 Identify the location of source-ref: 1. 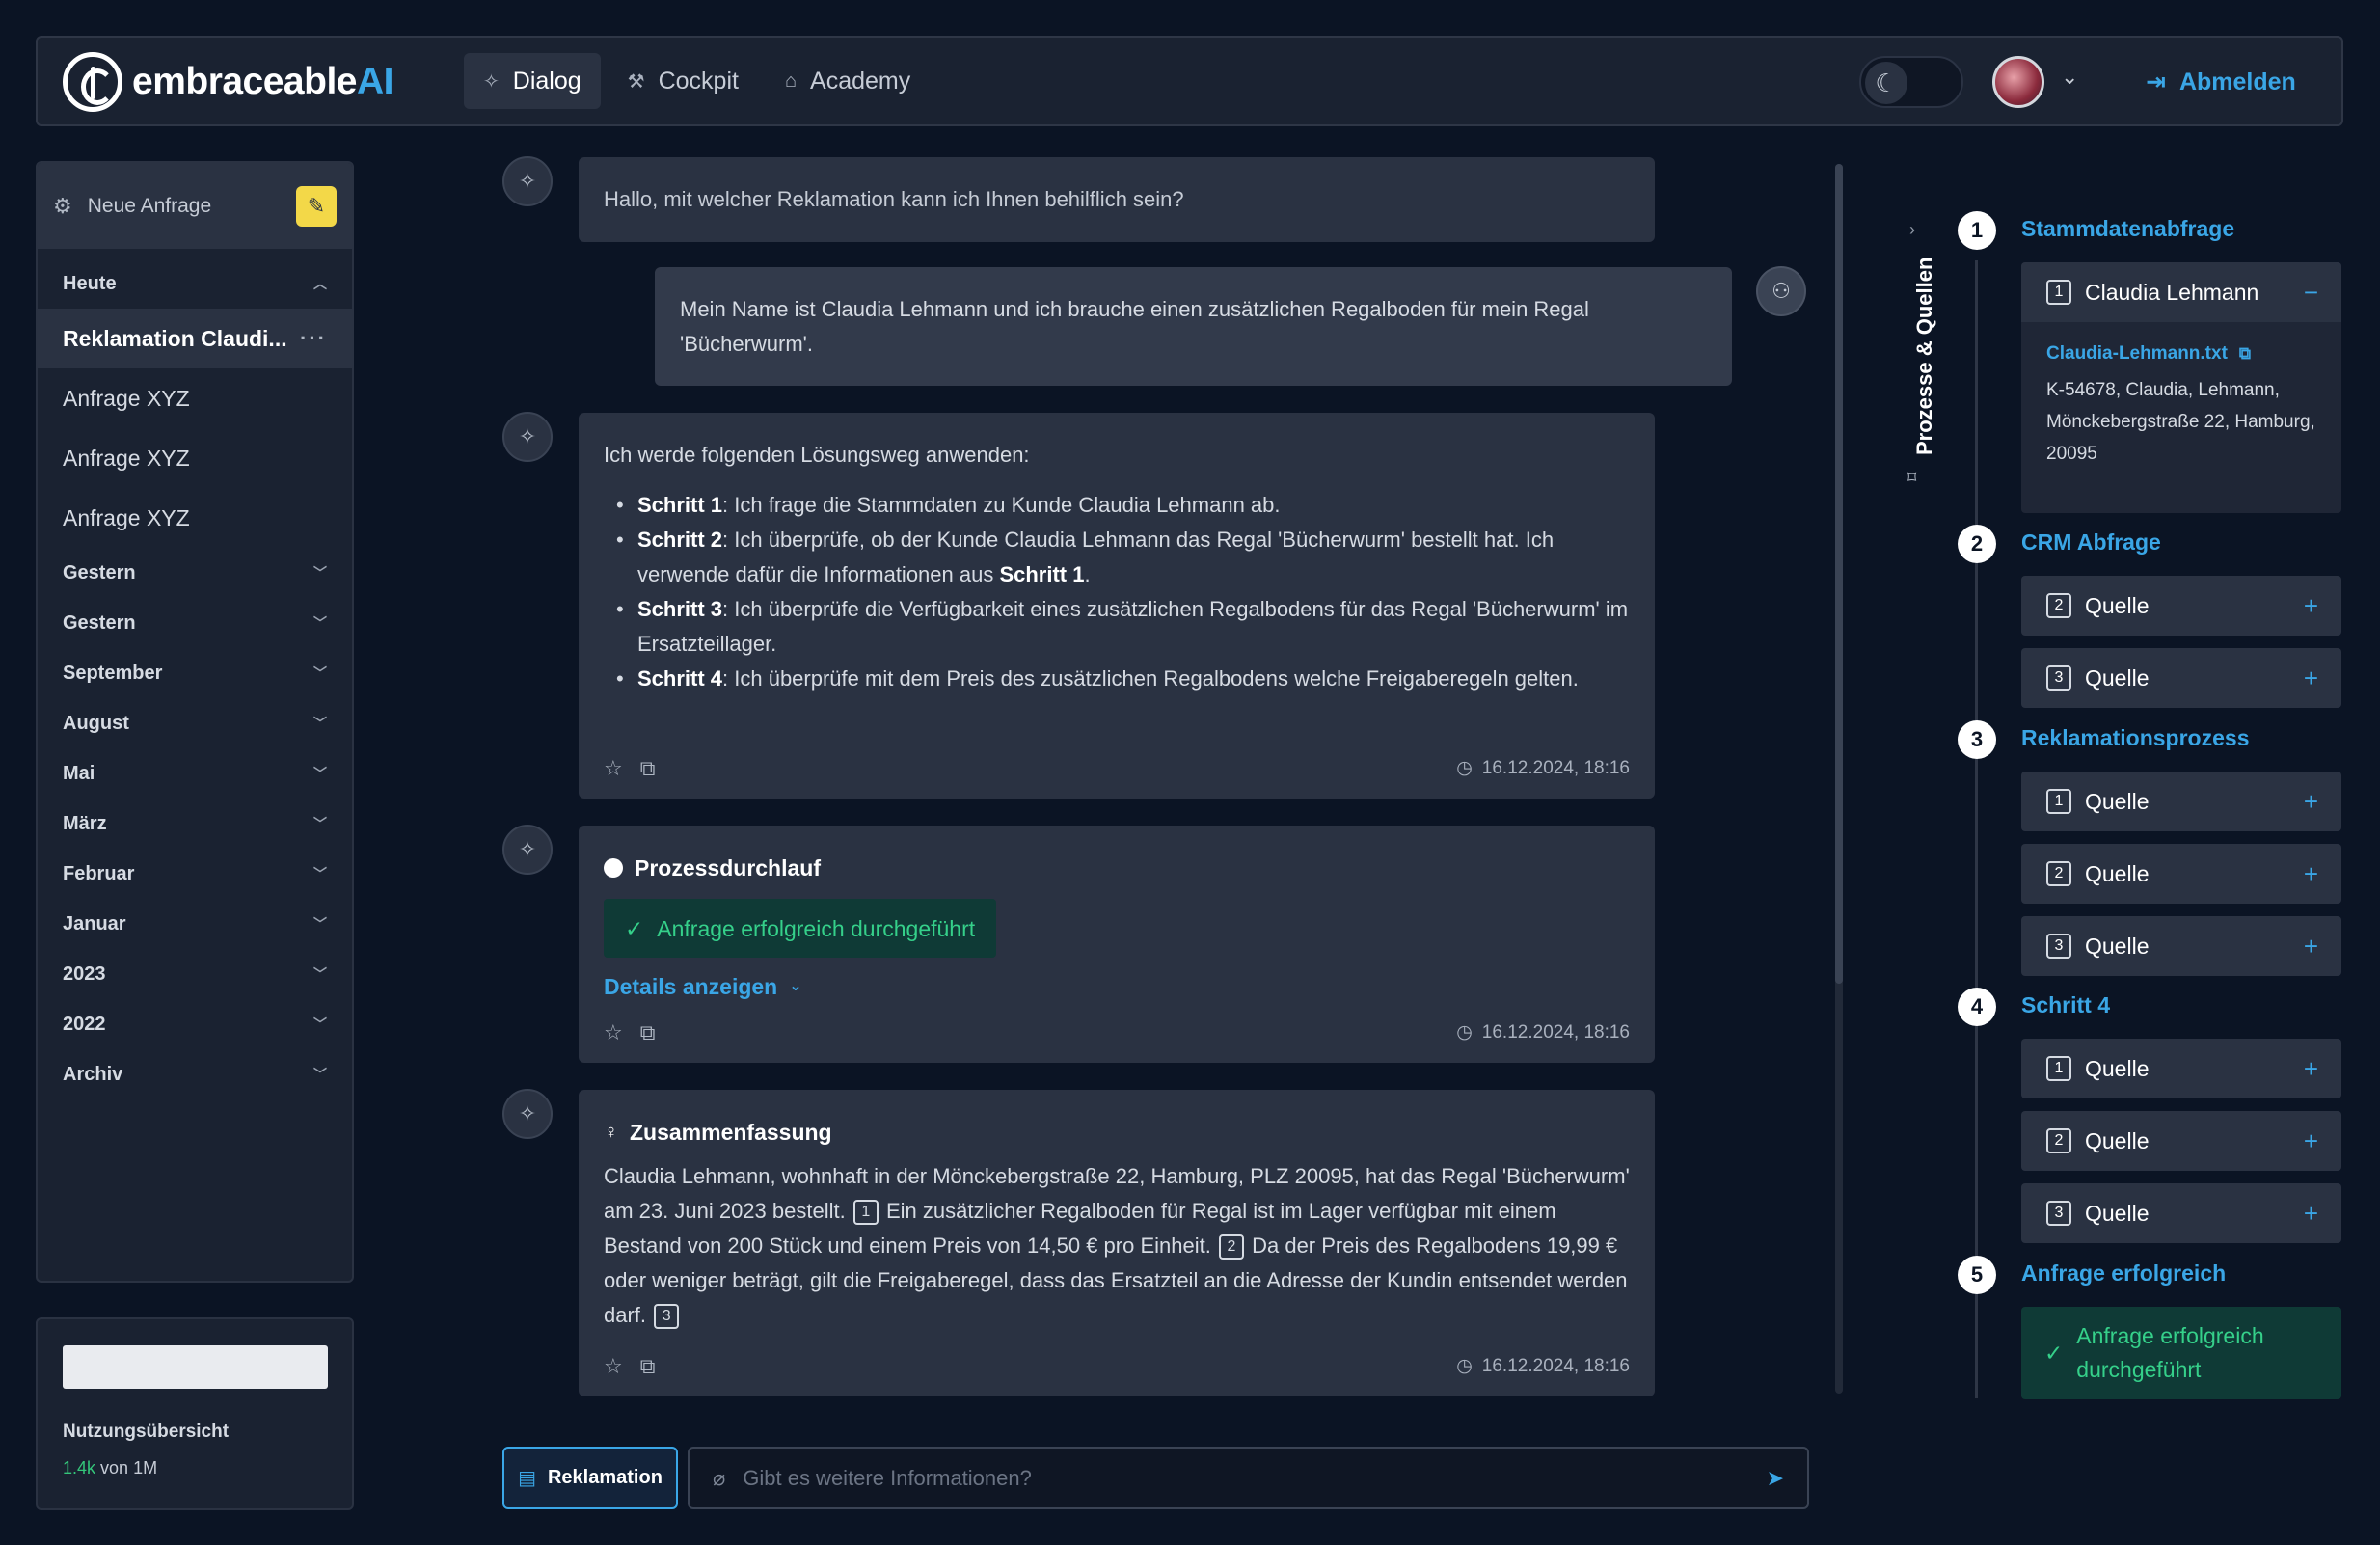
(866, 1212).